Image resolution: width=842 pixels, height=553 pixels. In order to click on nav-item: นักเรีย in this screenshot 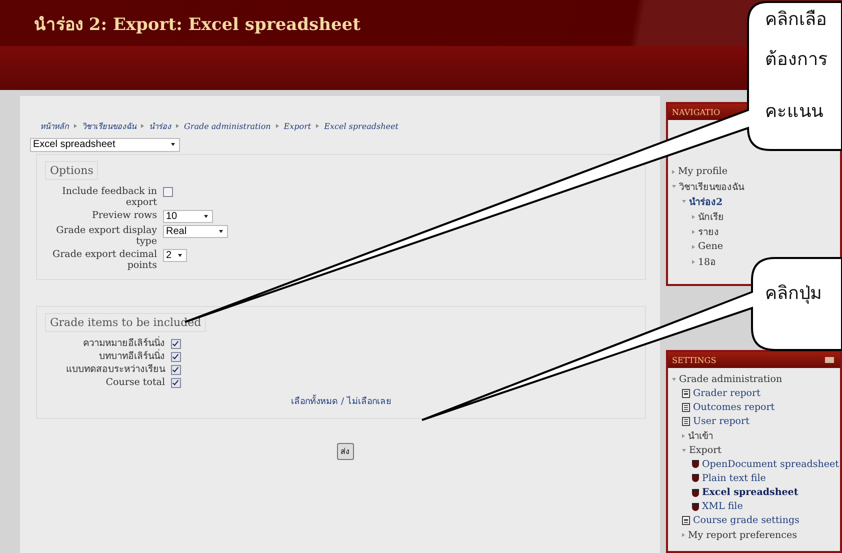, I will do `click(711, 216)`.